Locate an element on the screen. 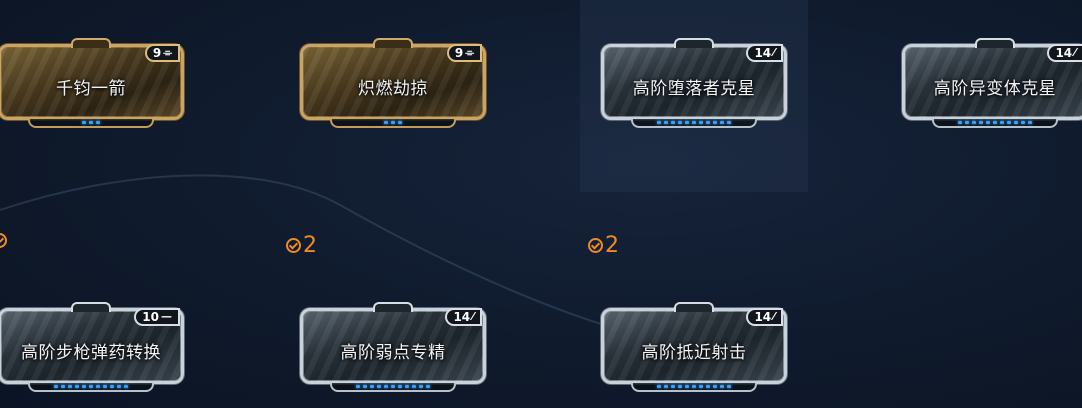 This screenshot has height=408, width=1082. mod-name: 高阶步枪弹药转换 is located at coordinates (91, 353).